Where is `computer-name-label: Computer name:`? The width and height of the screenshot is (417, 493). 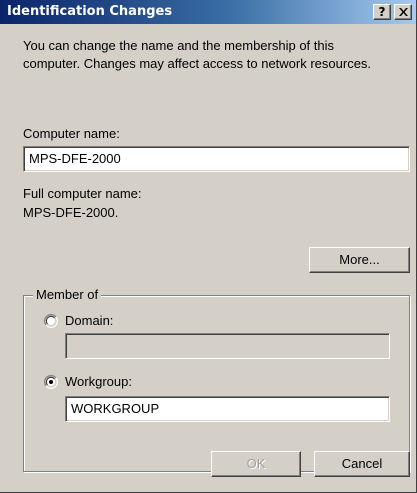 computer-name-label: Computer name: is located at coordinates (71, 133).